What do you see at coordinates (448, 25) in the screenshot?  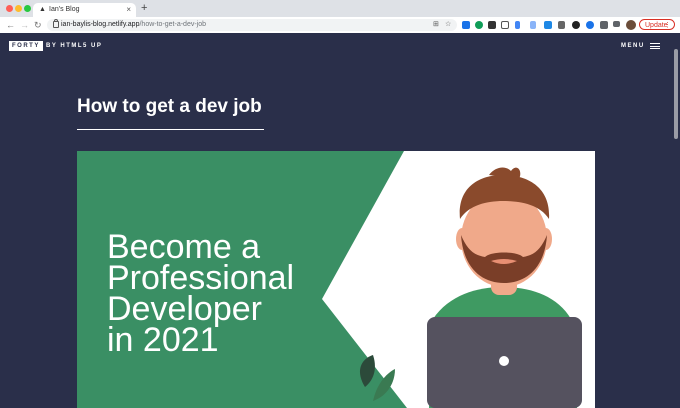 I see `bookmark-star-icon: ☆` at bounding box center [448, 25].